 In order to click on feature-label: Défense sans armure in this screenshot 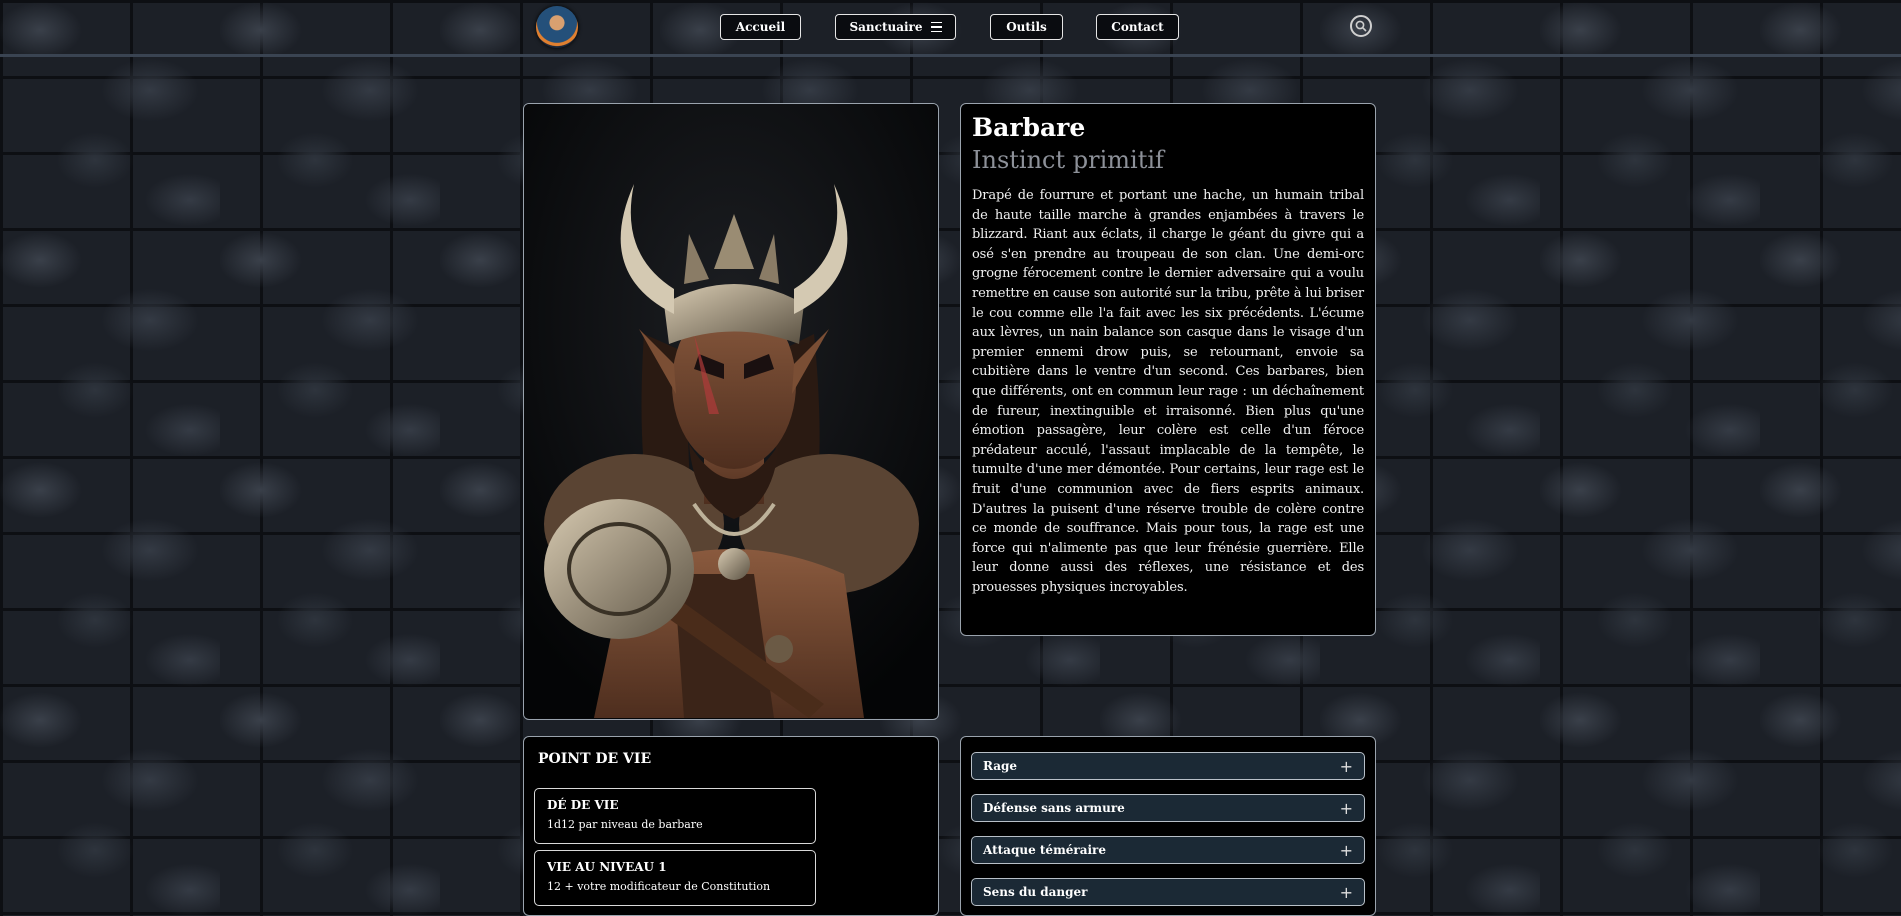, I will do `click(1054, 808)`.